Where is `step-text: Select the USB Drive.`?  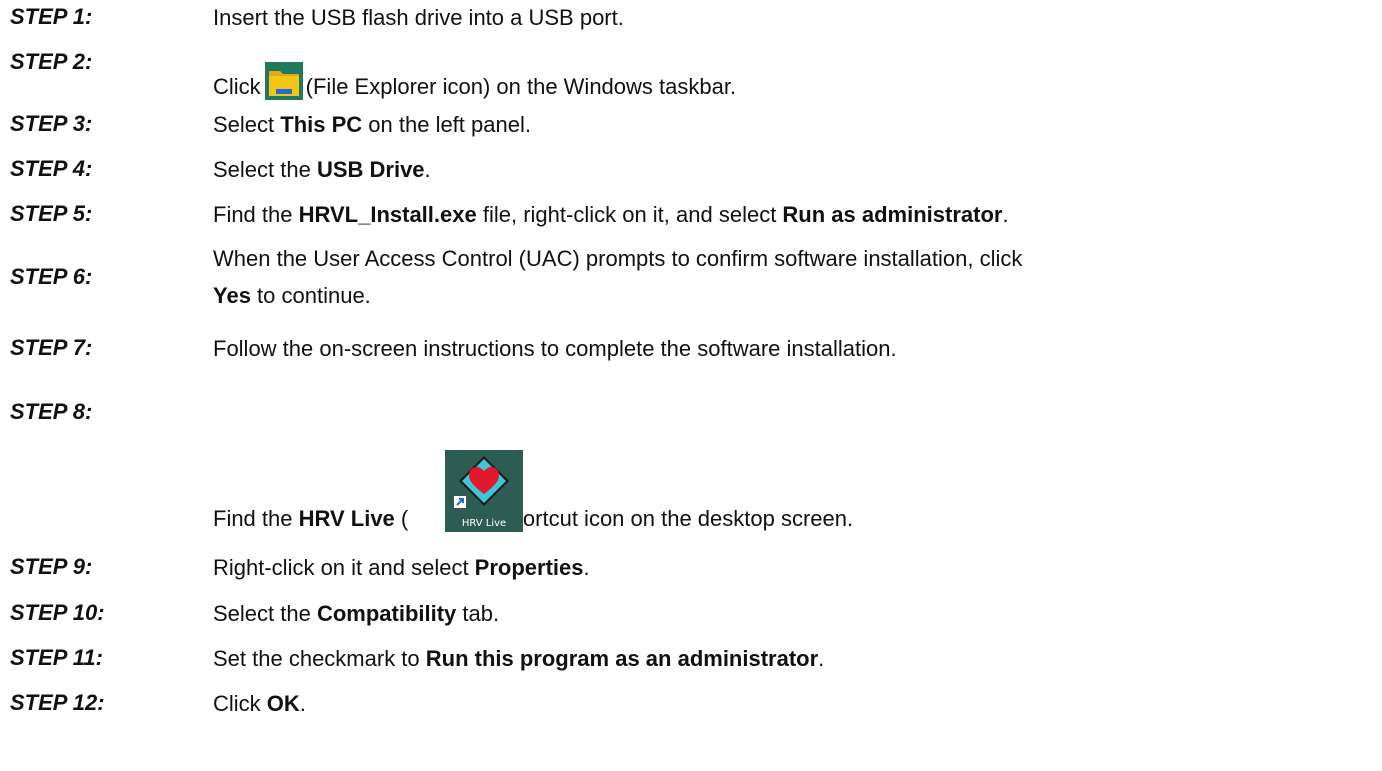
step-text: Select the USB Drive. is located at coordinates (322, 169).